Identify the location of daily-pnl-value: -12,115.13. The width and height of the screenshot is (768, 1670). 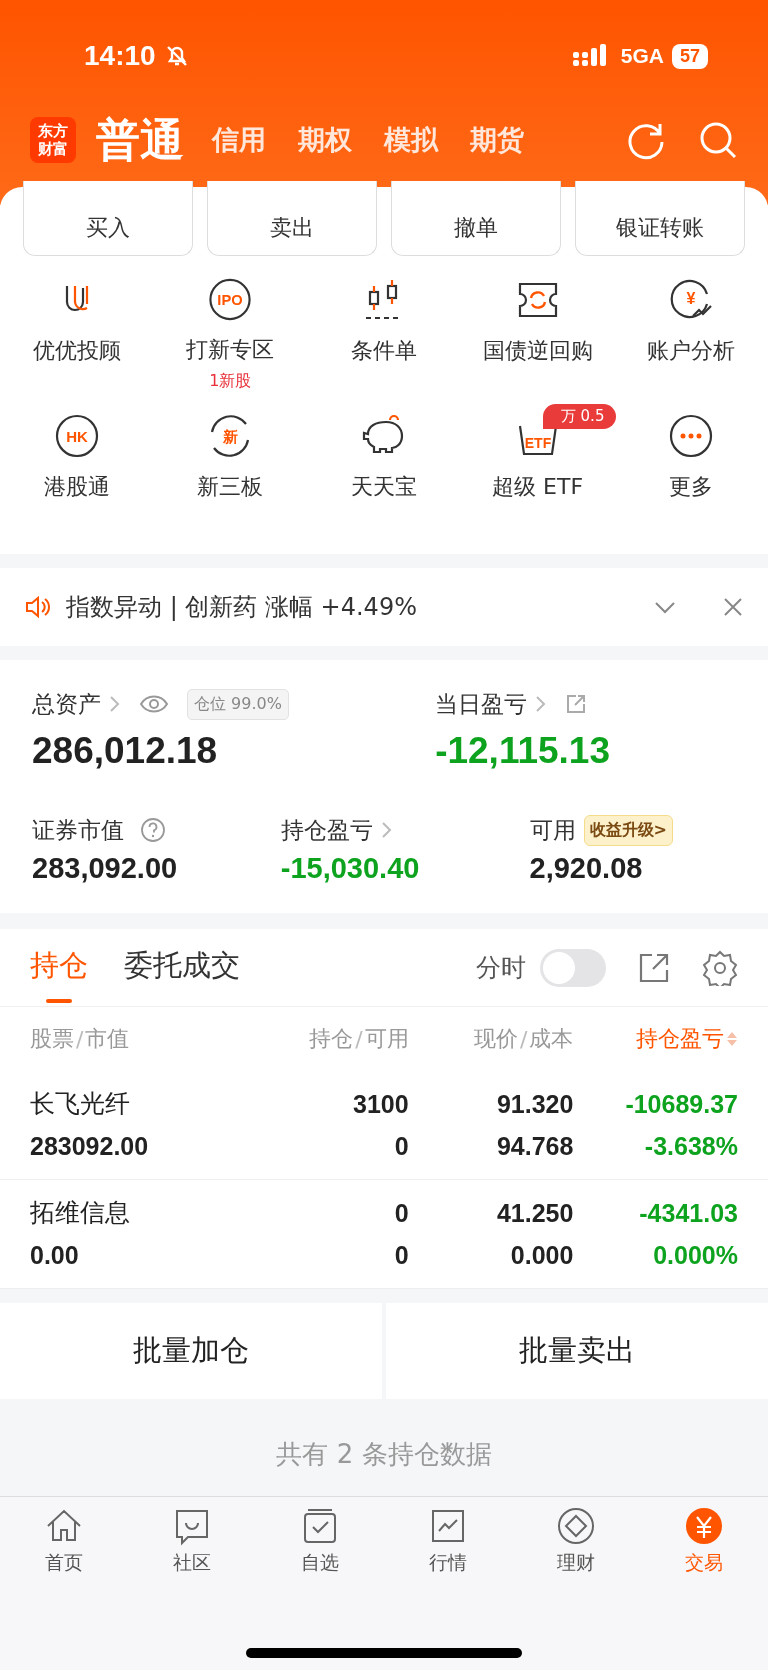
(523, 751).